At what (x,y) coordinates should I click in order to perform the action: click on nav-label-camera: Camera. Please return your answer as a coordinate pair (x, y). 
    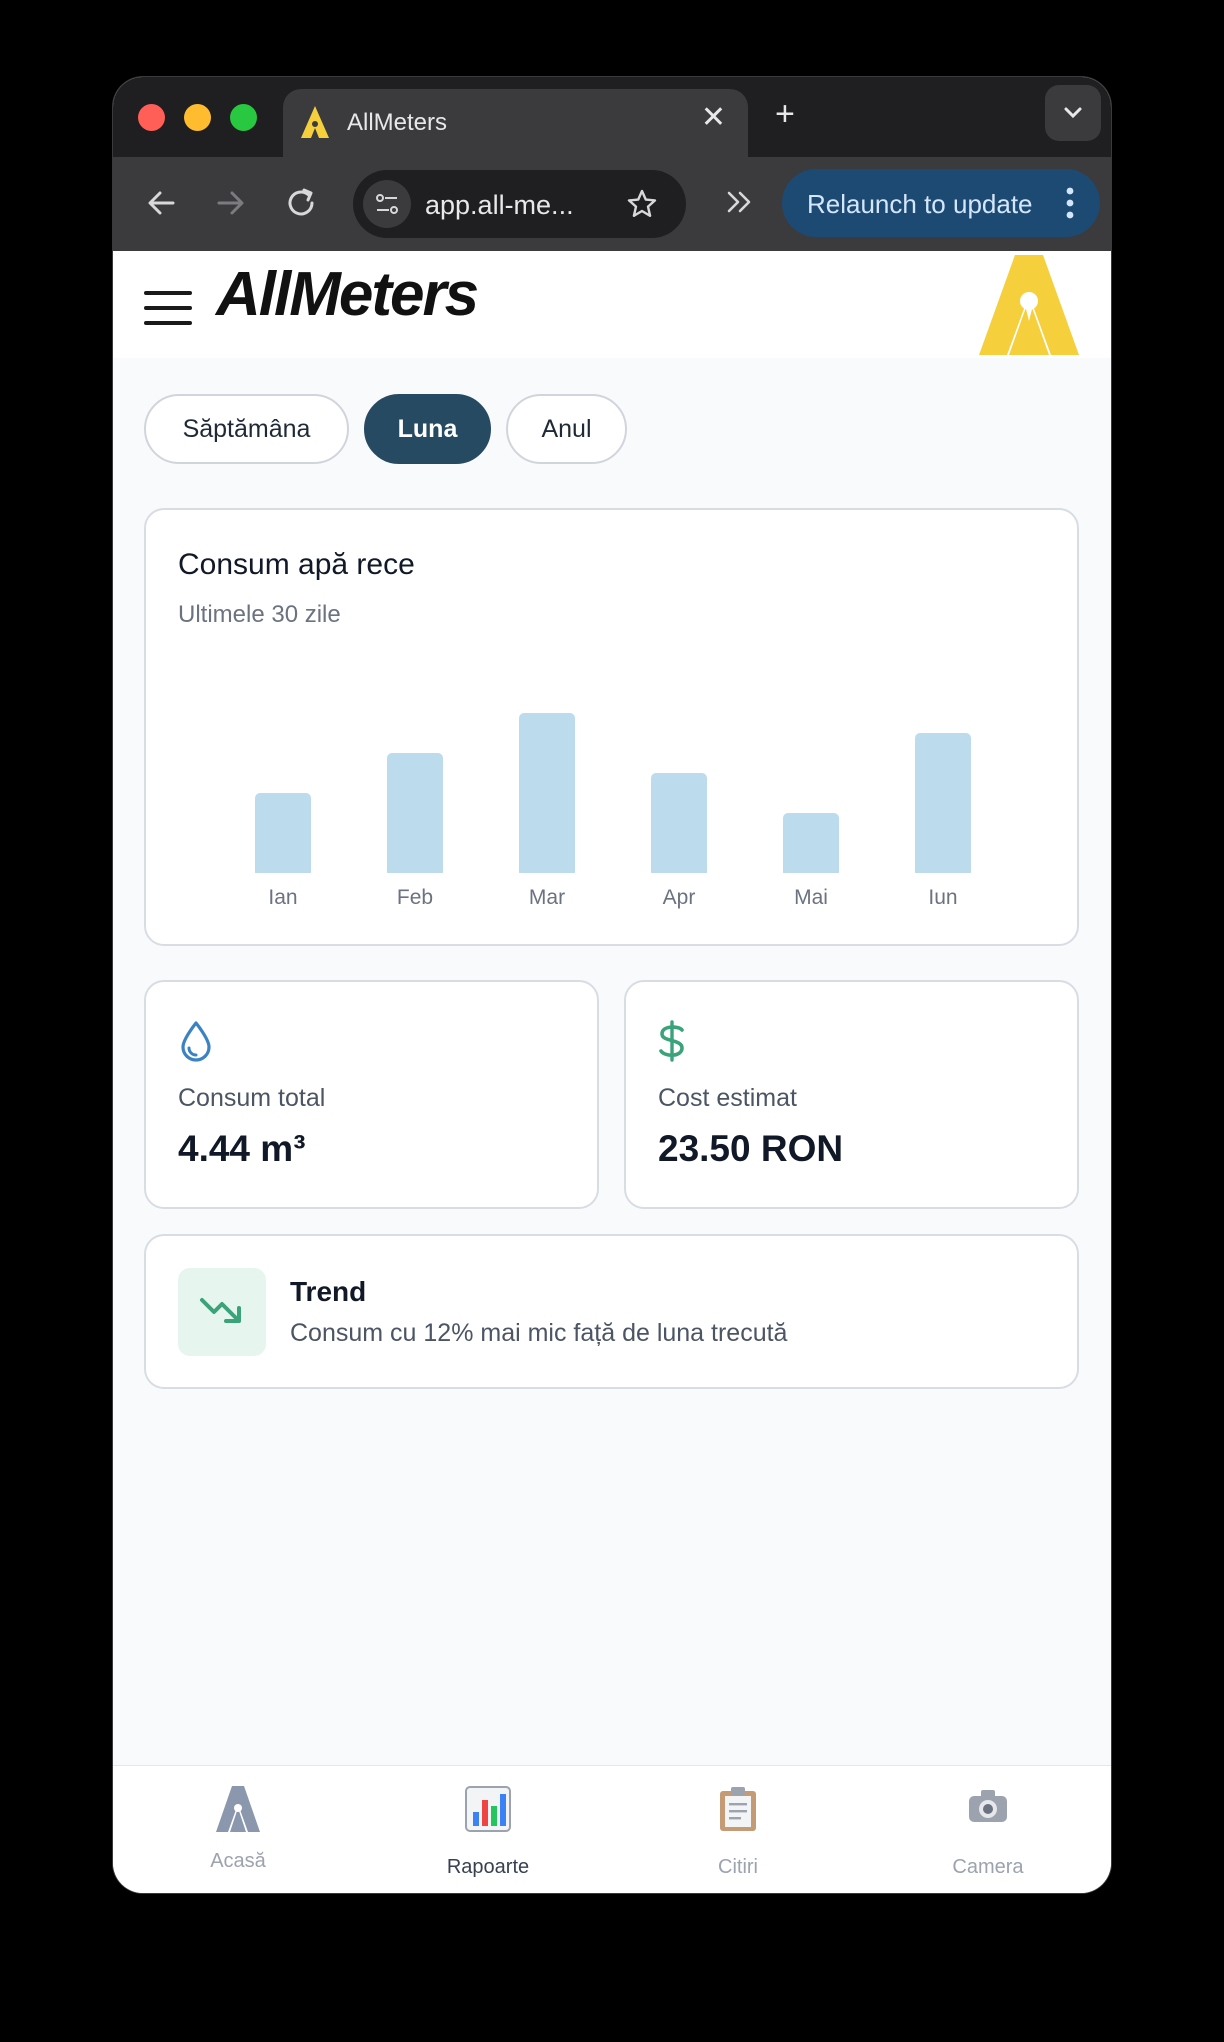
    Looking at the image, I should click on (988, 1867).